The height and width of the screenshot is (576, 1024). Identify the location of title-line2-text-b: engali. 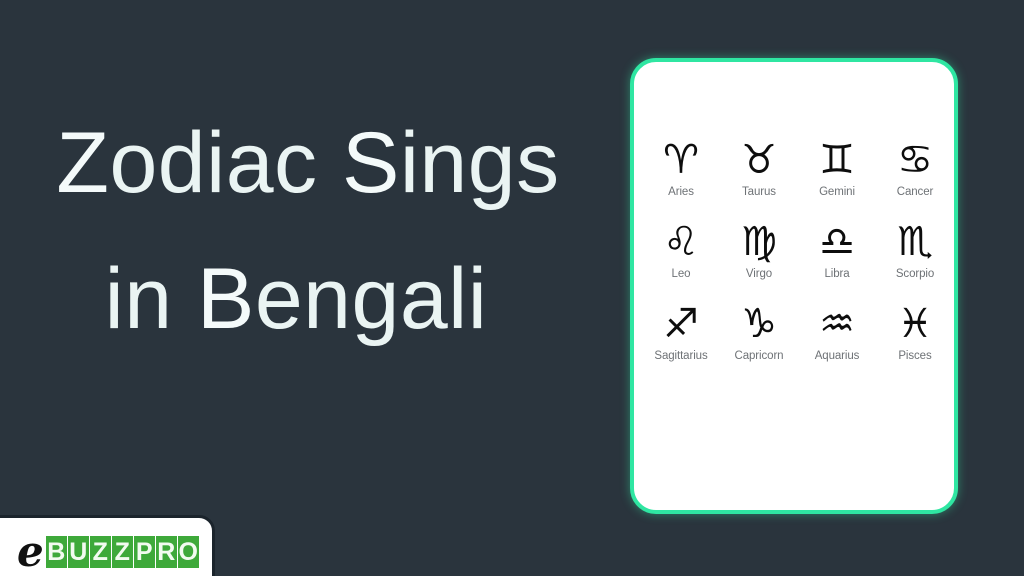
(371, 299).